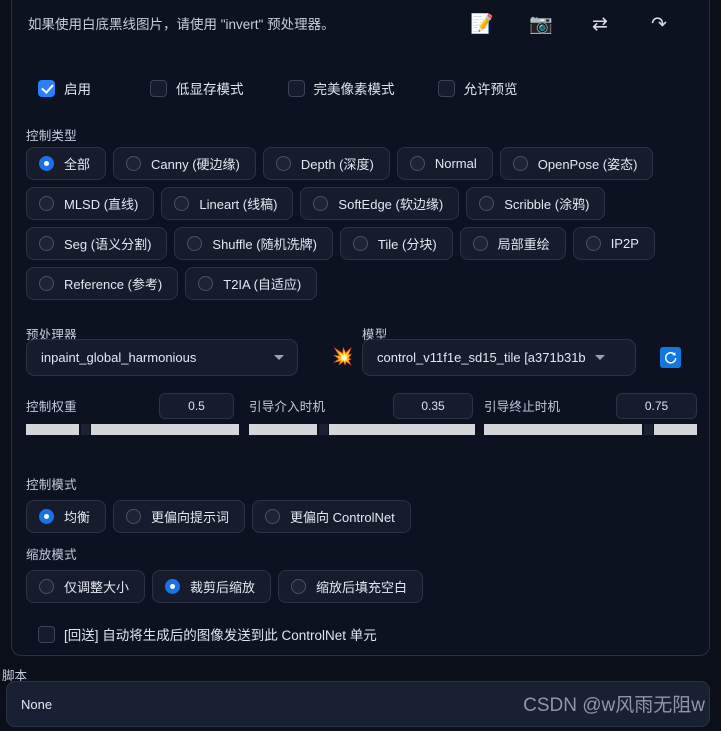 The height and width of the screenshot is (731, 721). I want to click on control-type-softedge: SoftEdge (软边缘), so click(380, 203).